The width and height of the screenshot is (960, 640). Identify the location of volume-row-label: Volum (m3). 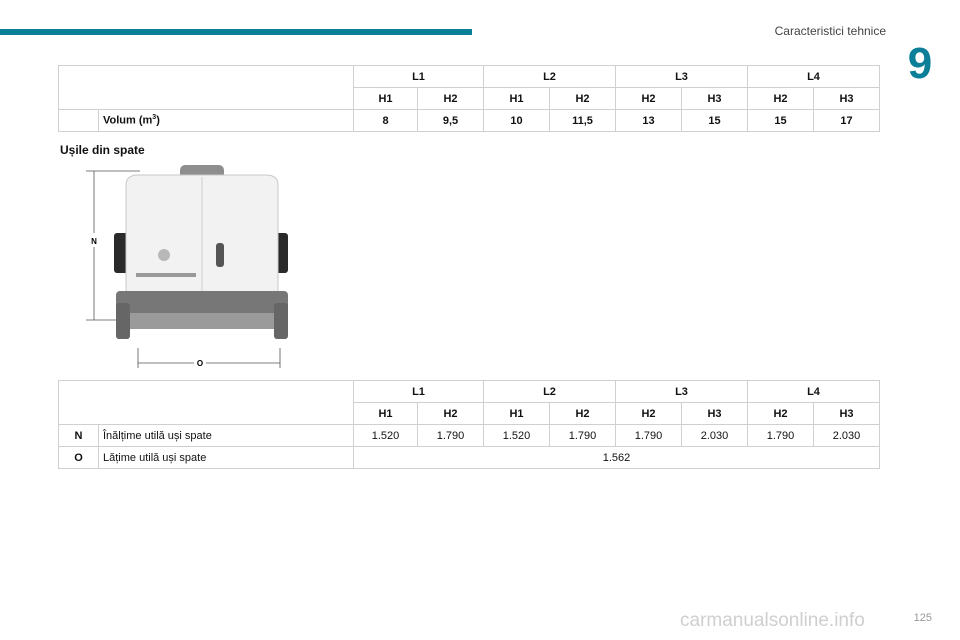
(226, 120).